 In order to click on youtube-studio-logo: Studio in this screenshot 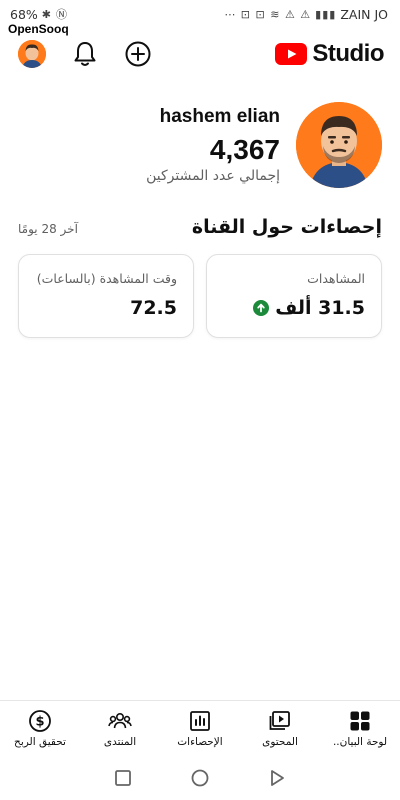, I will do `click(329, 54)`.